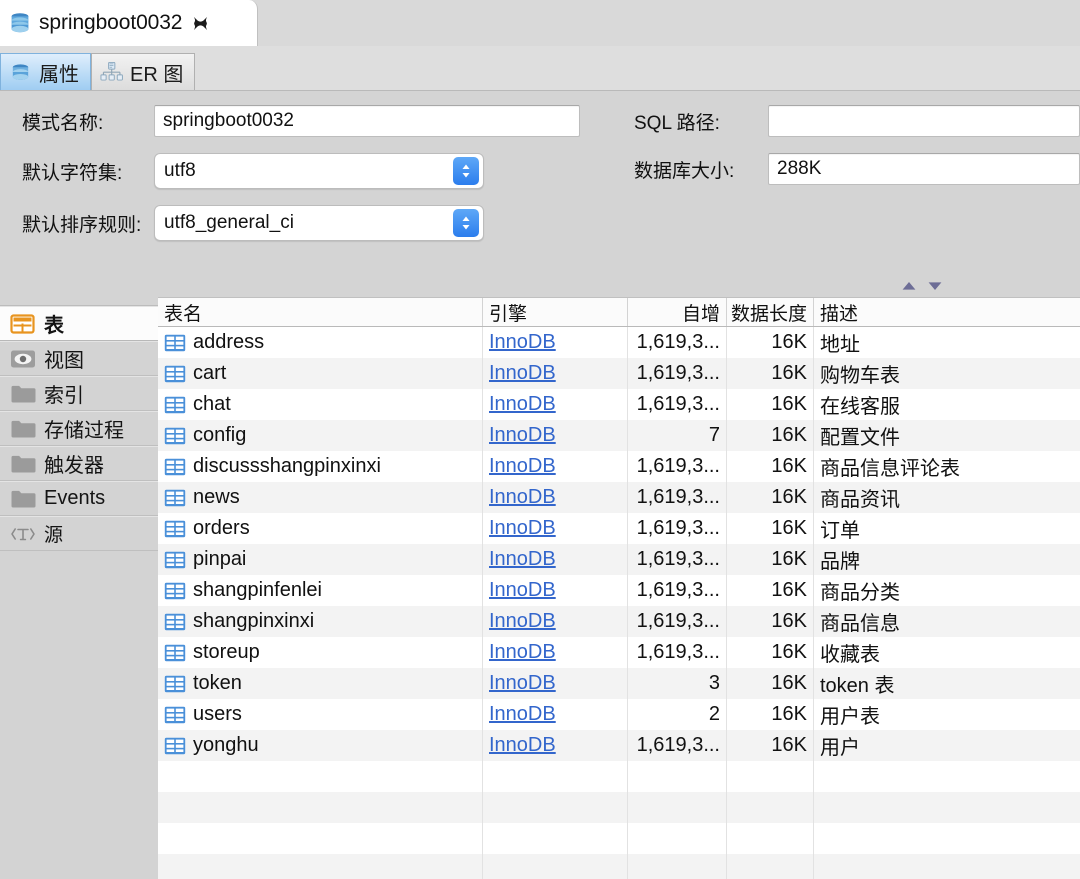  I want to click on table-row: shangpinfenlei InnoDB 1,619,3... 16K 商品分类, so click(619, 590).